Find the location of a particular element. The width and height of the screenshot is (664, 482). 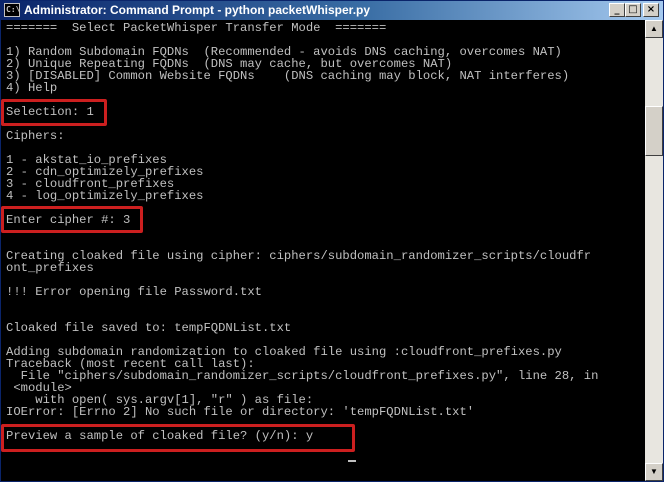

maximize-icon: □ is located at coordinates (633, 9).